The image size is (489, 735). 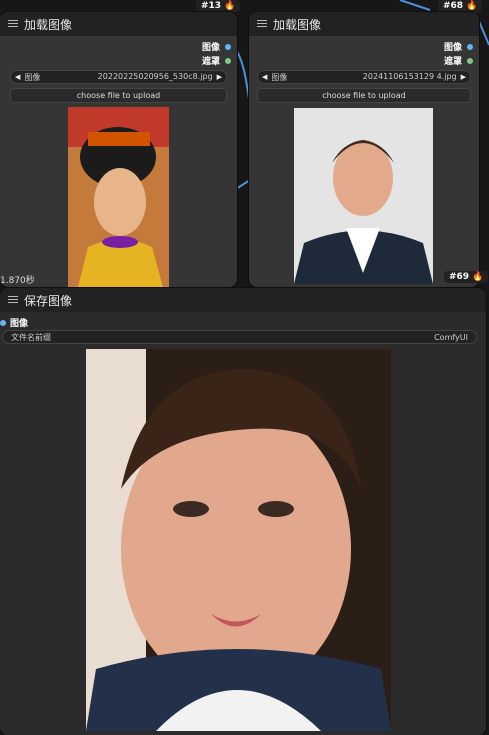 I want to click on node-id-badge: #69 🔥, so click(x=466, y=277).